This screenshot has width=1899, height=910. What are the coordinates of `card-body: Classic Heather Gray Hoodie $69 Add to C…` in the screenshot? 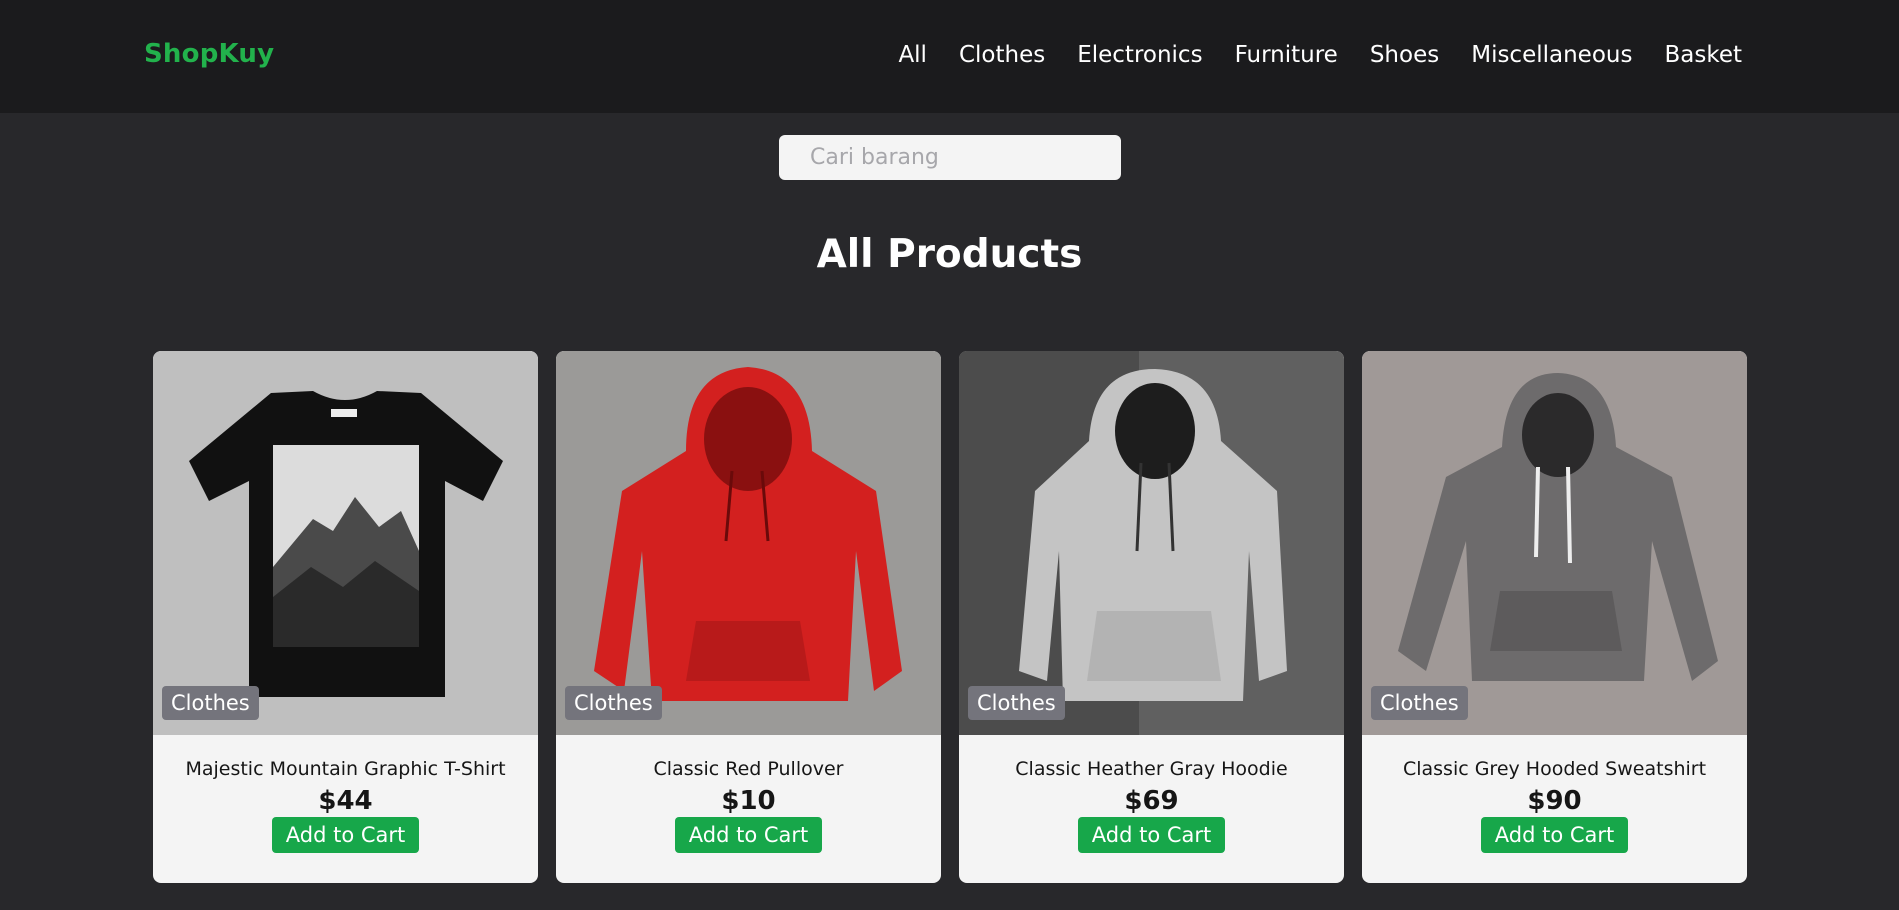 It's located at (1151, 794).